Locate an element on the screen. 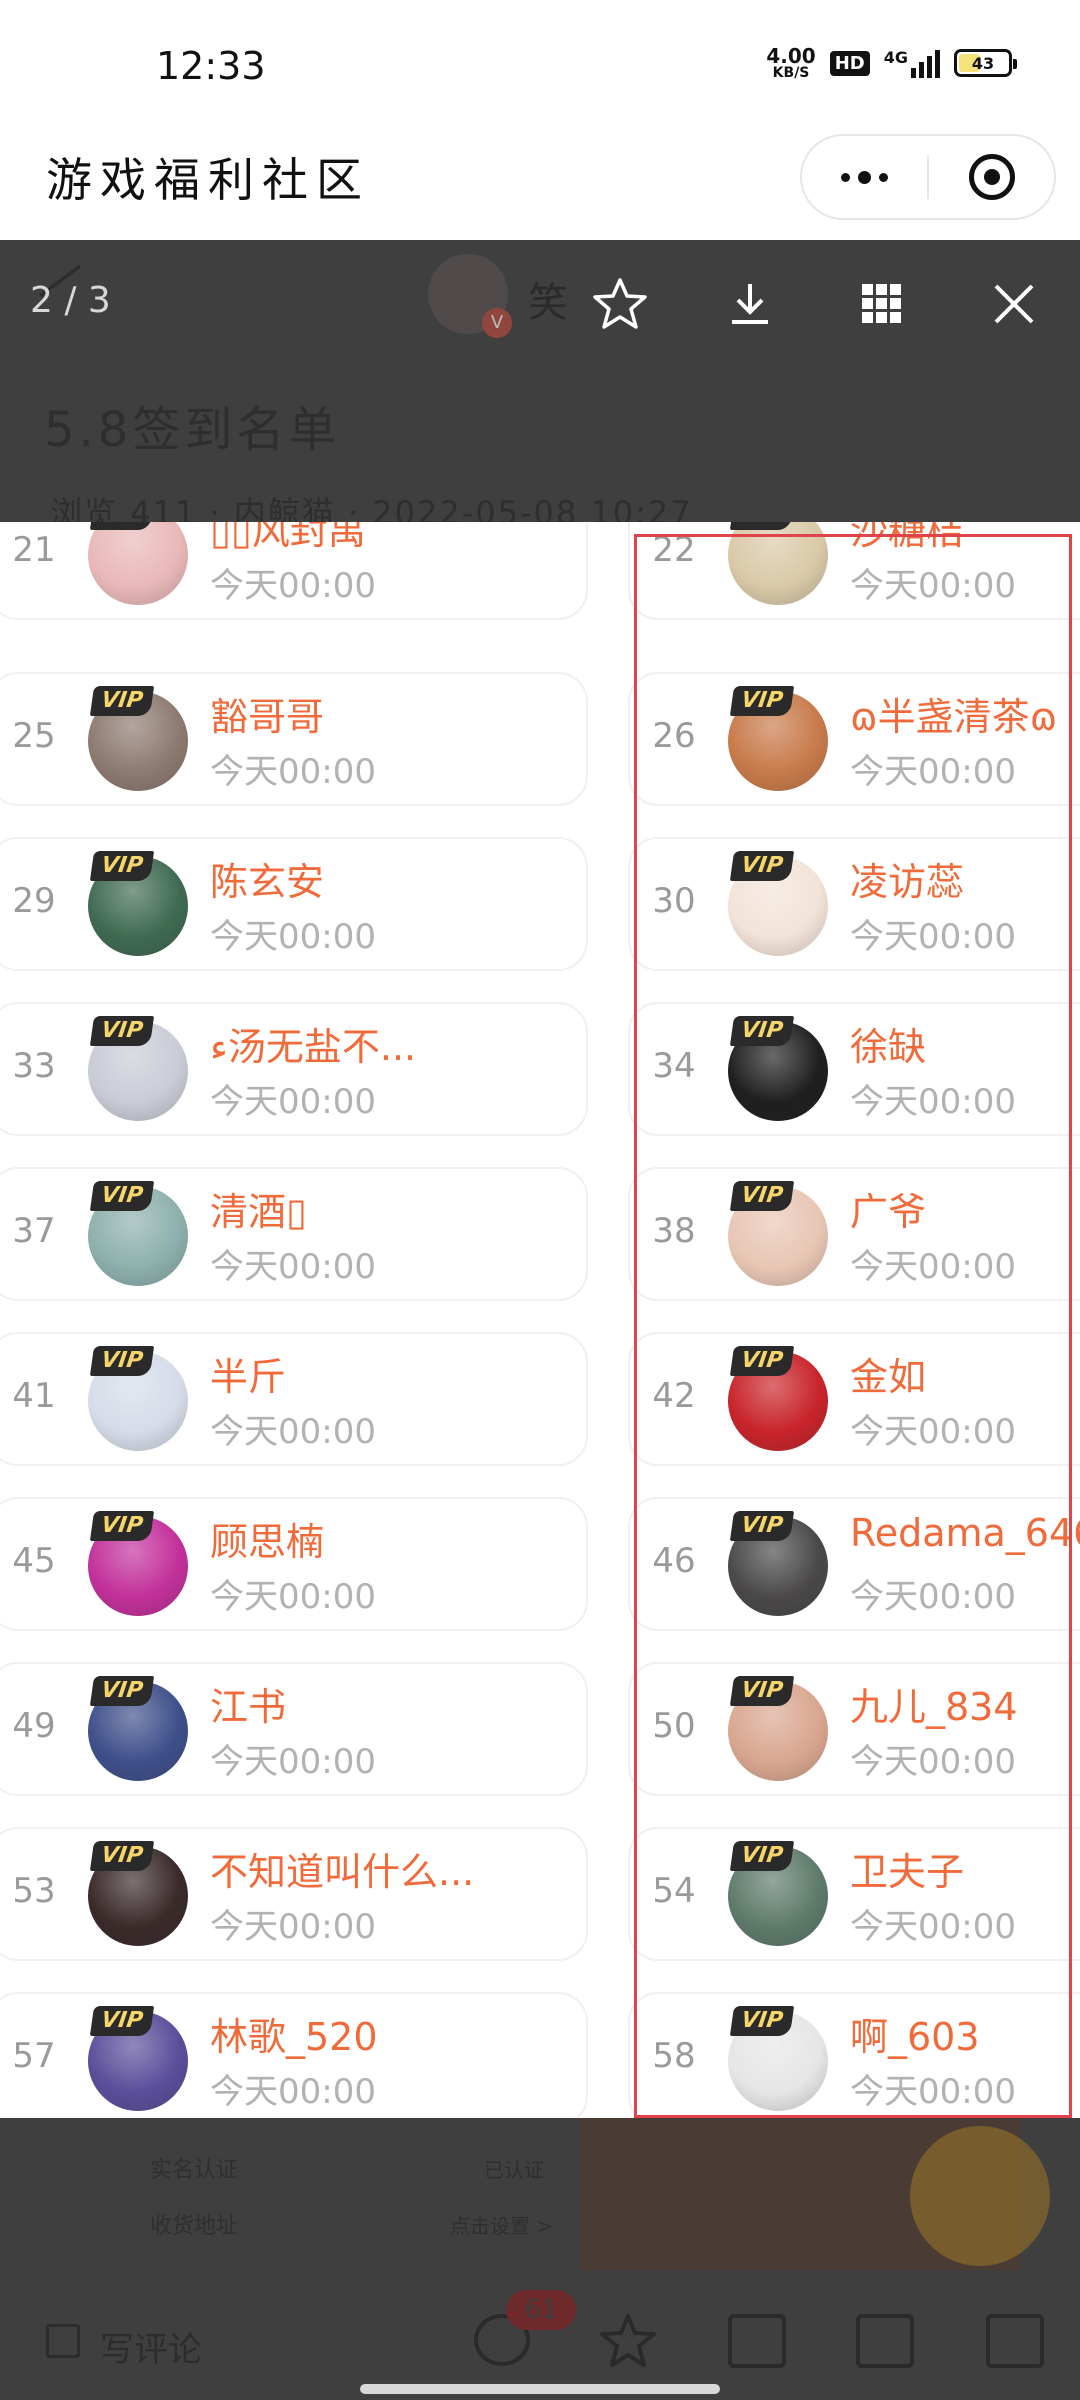 The height and width of the screenshot is (2400, 1080). download-icon is located at coordinates (750, 304).